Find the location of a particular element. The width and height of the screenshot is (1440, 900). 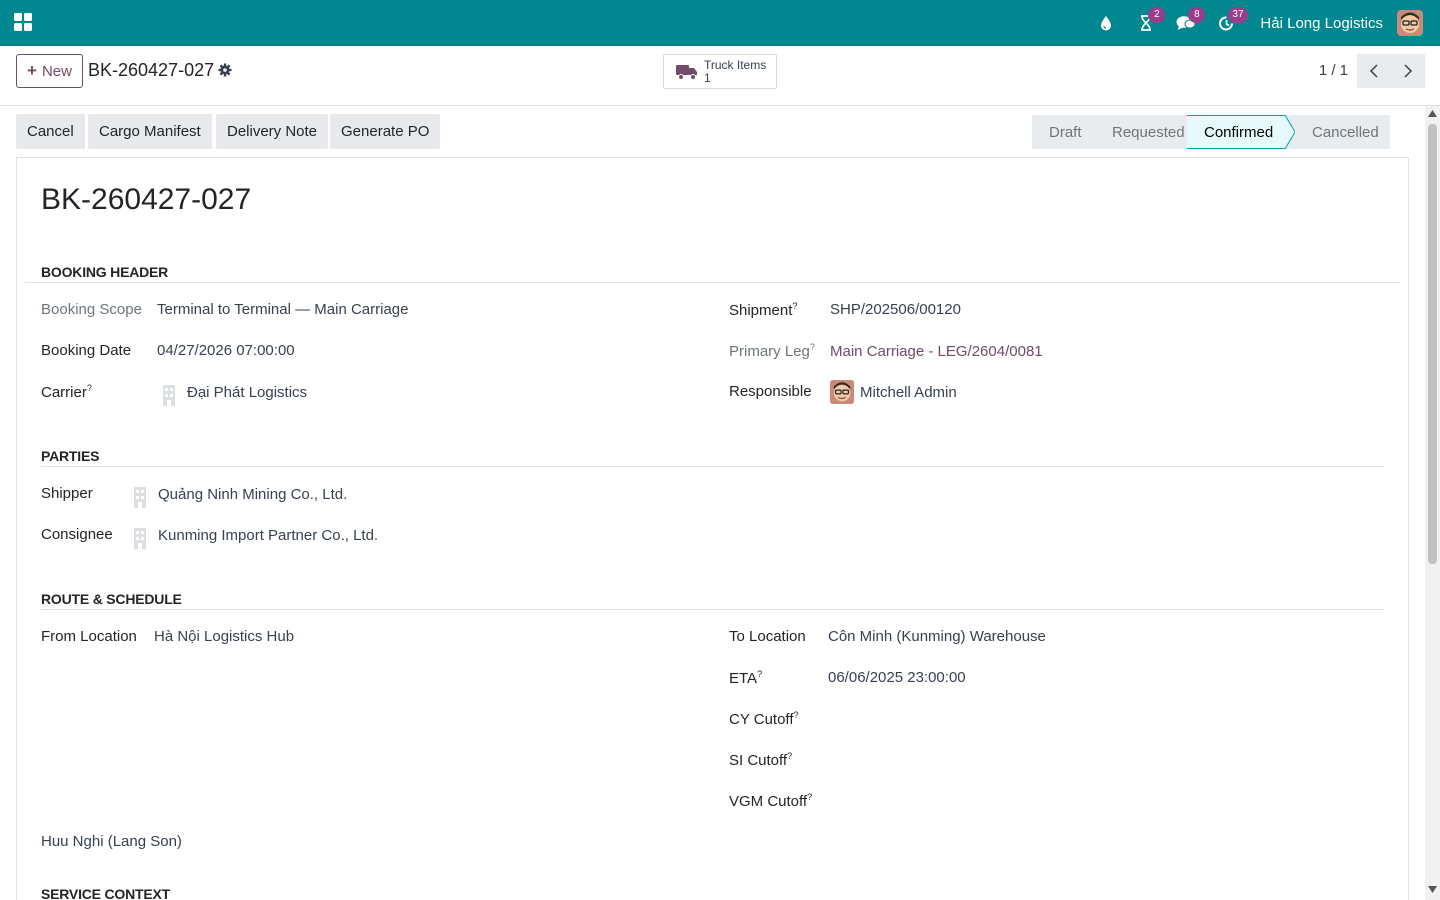

to-location-value: Côn Minh (Kunming) Warehouse is located at coordinates (937, 636).